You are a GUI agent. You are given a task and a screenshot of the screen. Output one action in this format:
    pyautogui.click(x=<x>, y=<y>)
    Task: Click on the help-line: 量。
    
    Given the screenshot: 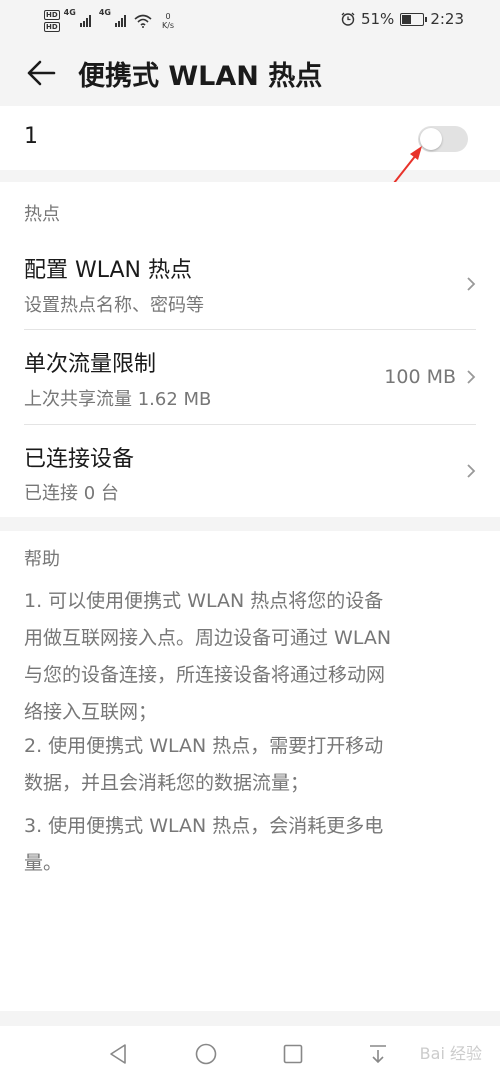 What is the action you would take?
    pyautogui.click(x=43, y=863)
    